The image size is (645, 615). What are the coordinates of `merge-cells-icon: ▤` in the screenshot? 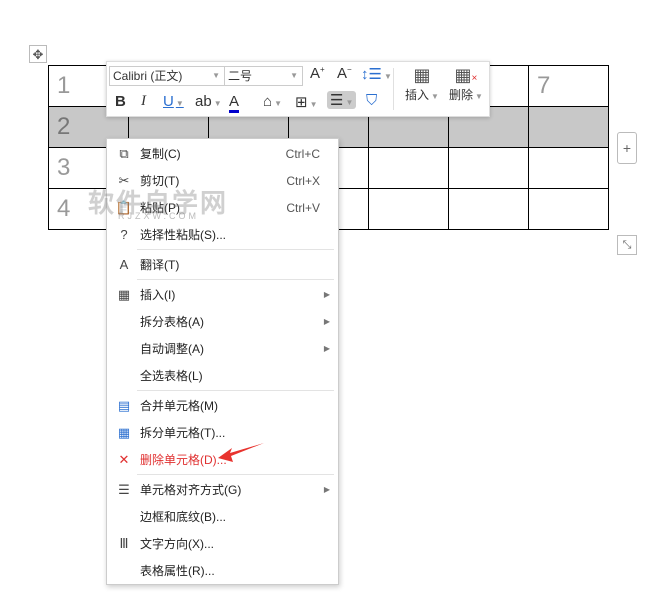 It's located at (124, 405).